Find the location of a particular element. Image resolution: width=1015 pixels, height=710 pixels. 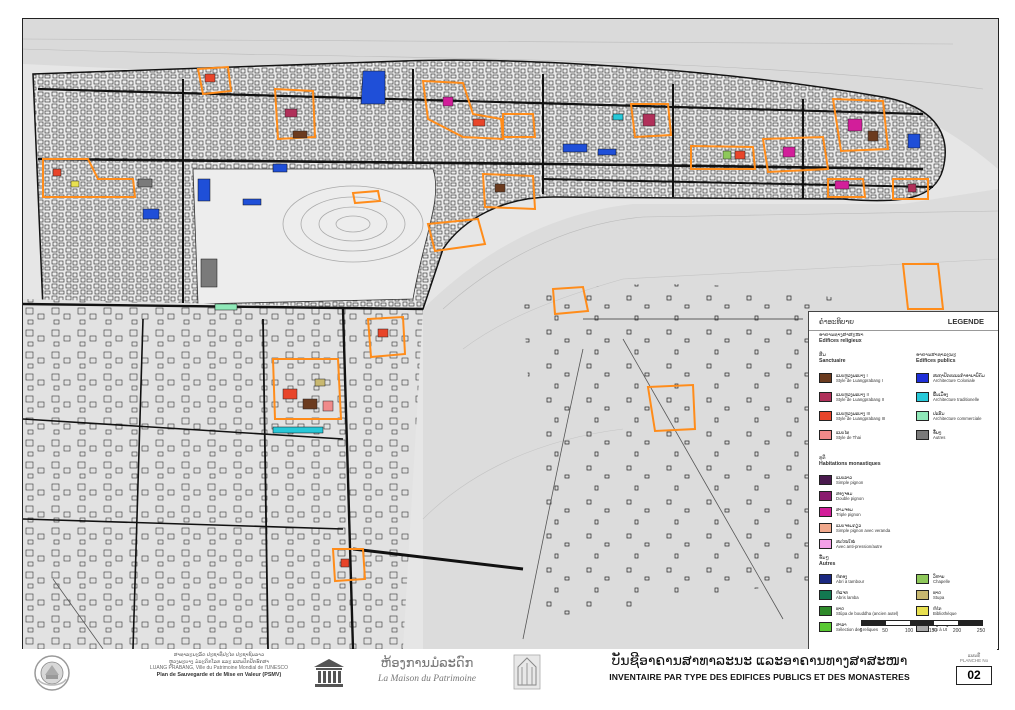

legend-item: ແບບລາວ Simple pignon is located at coordinates (841, 480).